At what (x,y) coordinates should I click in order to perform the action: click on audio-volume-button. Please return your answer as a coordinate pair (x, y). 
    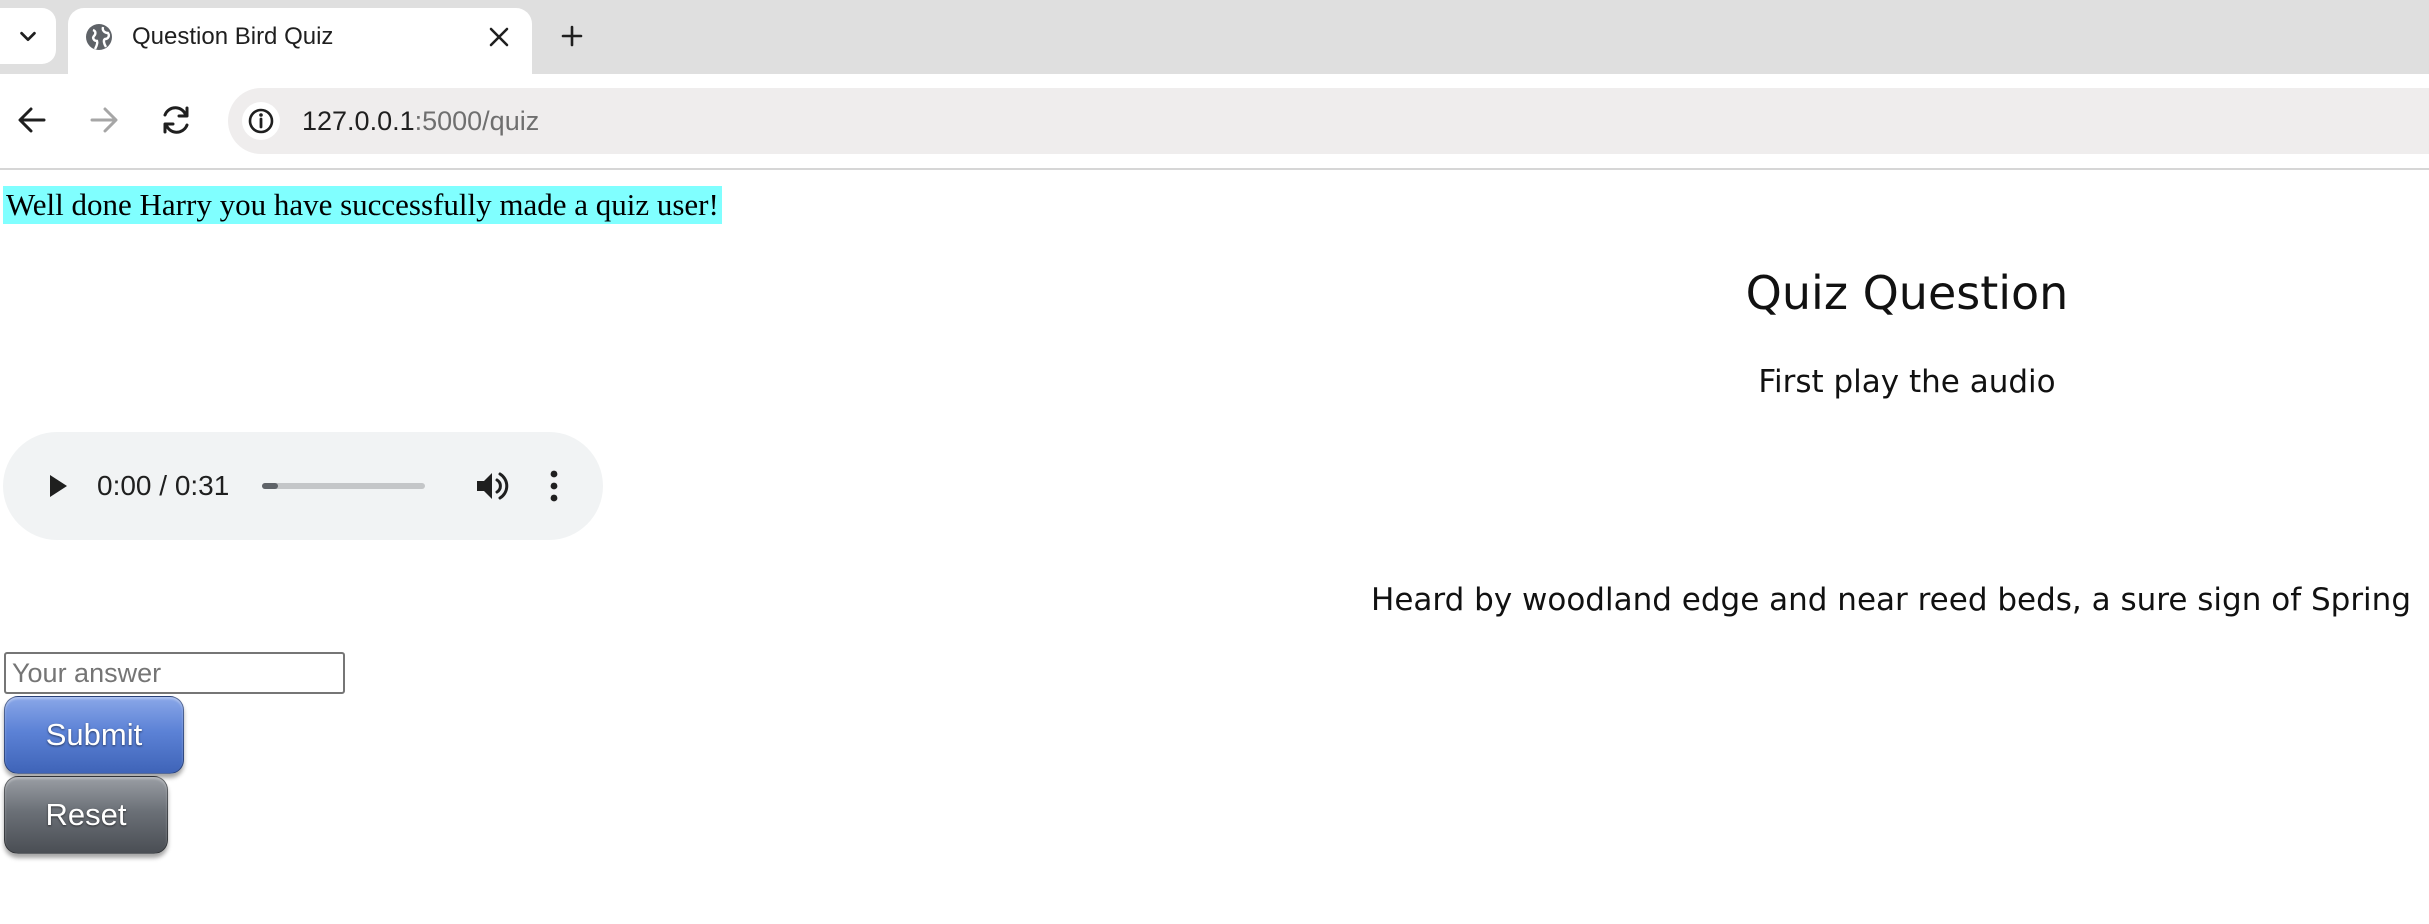
    Looking at the image, I should click on (491, 486).